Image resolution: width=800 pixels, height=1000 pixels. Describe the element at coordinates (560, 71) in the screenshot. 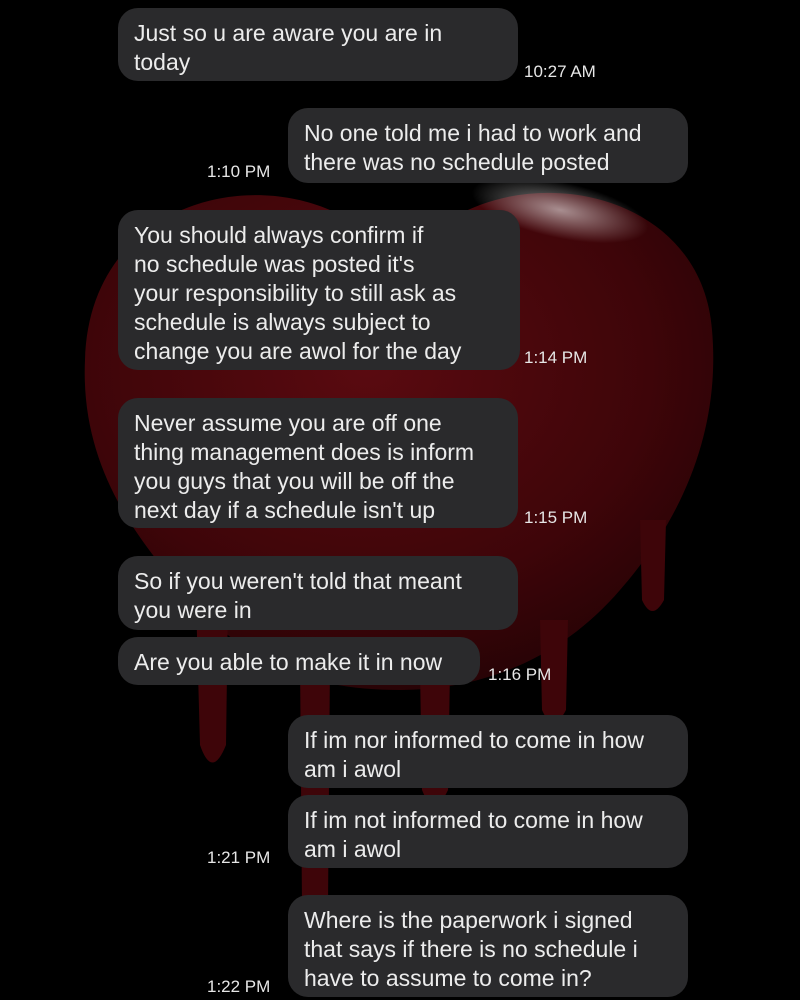

I see `message-timestamp: 10:27 AM` at that location.